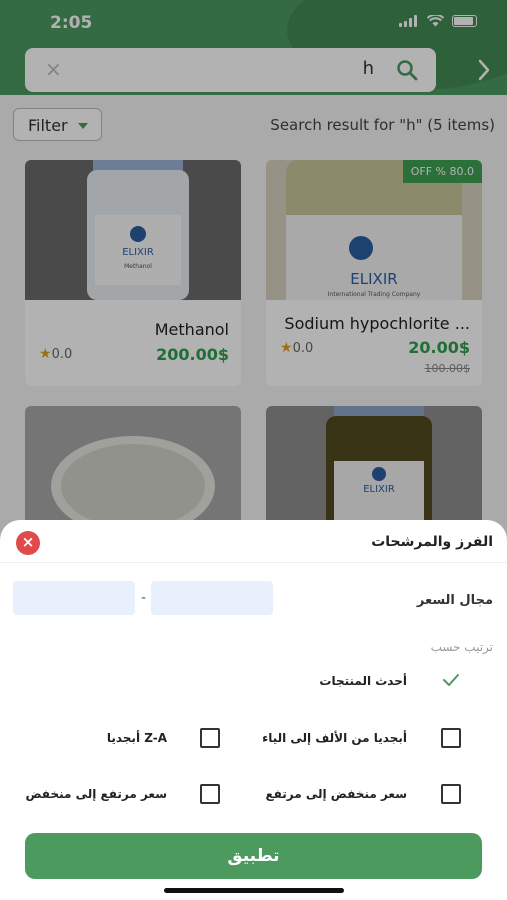 This screenshot has height=900, width=507. Describe the element at coordinates (336, 794) in the screenshot. I see `sort-option-price-low-high: سعر منخفض إلى مرتفع` at that location.